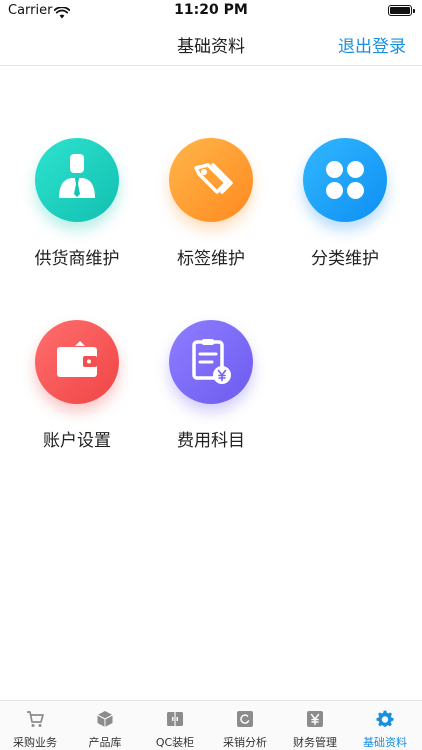 Image resolution: width=422 pixels, height=750 pixels. Describe the element at coordinates (211, 259) in the screenshot. I see `menu-item-label: 标签维护` at that location.